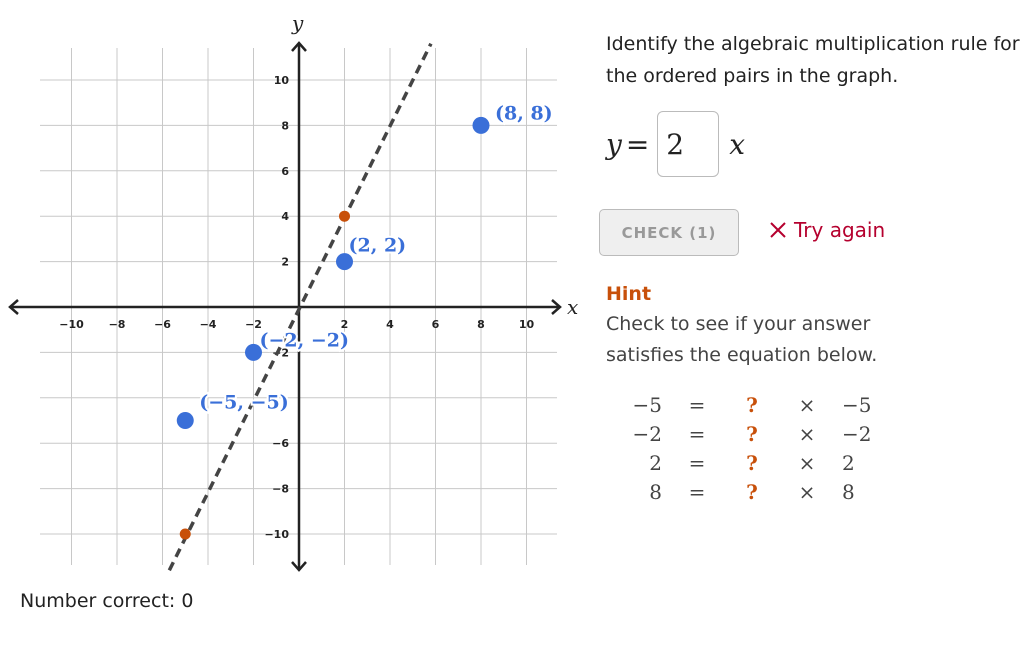  Describe the element at coordinates (524, 113) in the screenshot. I see `data-point-label: (8, 8)` at that location.